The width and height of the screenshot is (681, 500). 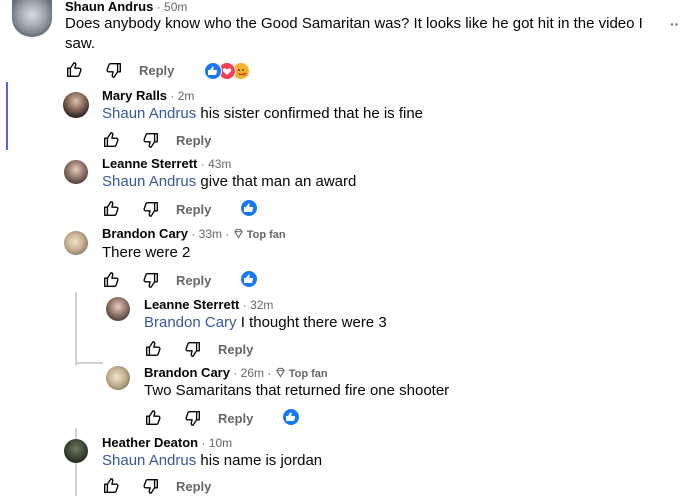 What do you see at coordinates (210, 234) in the screenshot?
I see `comment-time: 33m` at bounding box center [210, 234].